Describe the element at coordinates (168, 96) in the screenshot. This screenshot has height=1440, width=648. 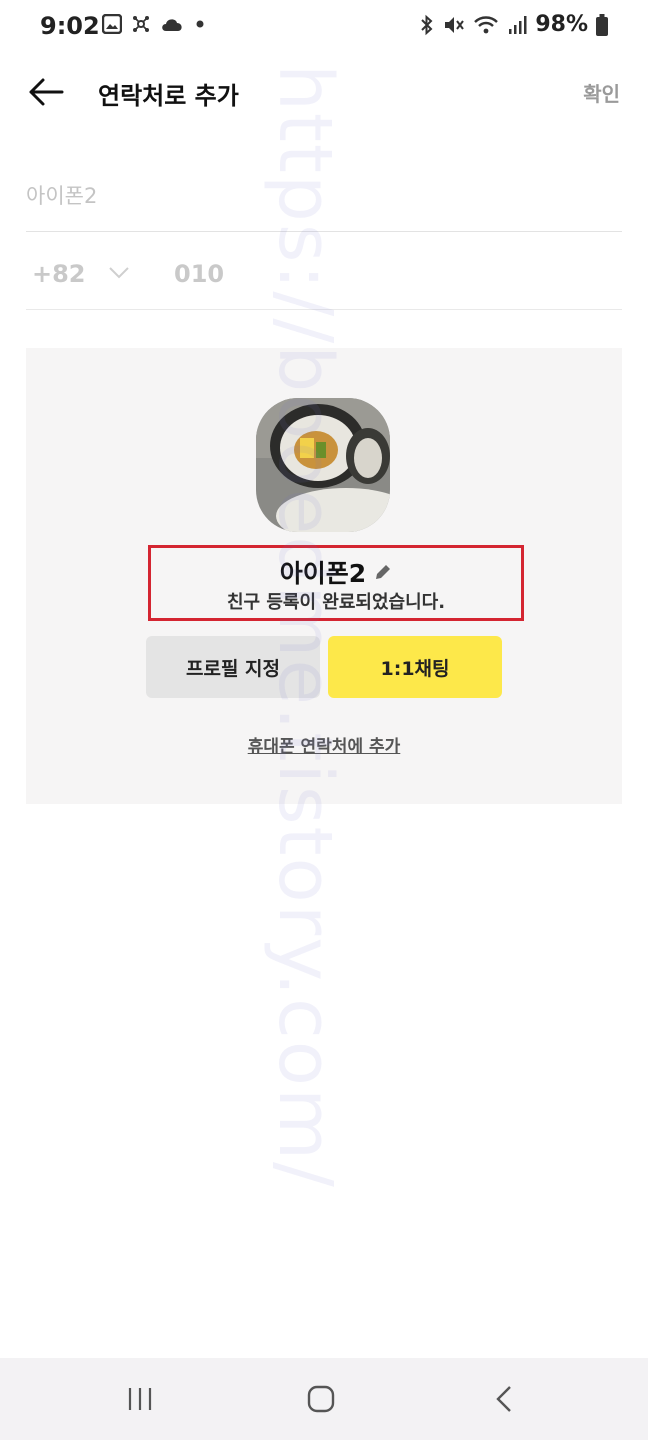
I see `page-title: 연락처로 추가` at that location.